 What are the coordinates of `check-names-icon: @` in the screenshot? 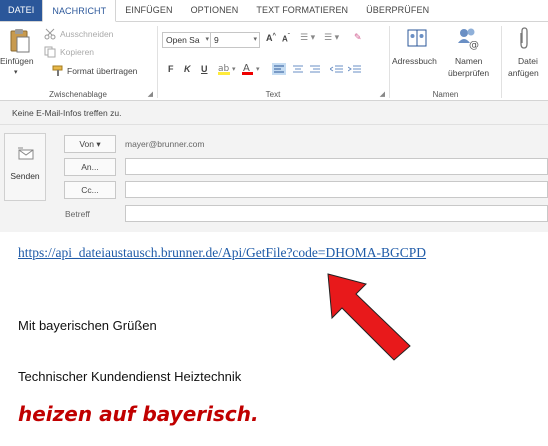 It's located at (468, 39).